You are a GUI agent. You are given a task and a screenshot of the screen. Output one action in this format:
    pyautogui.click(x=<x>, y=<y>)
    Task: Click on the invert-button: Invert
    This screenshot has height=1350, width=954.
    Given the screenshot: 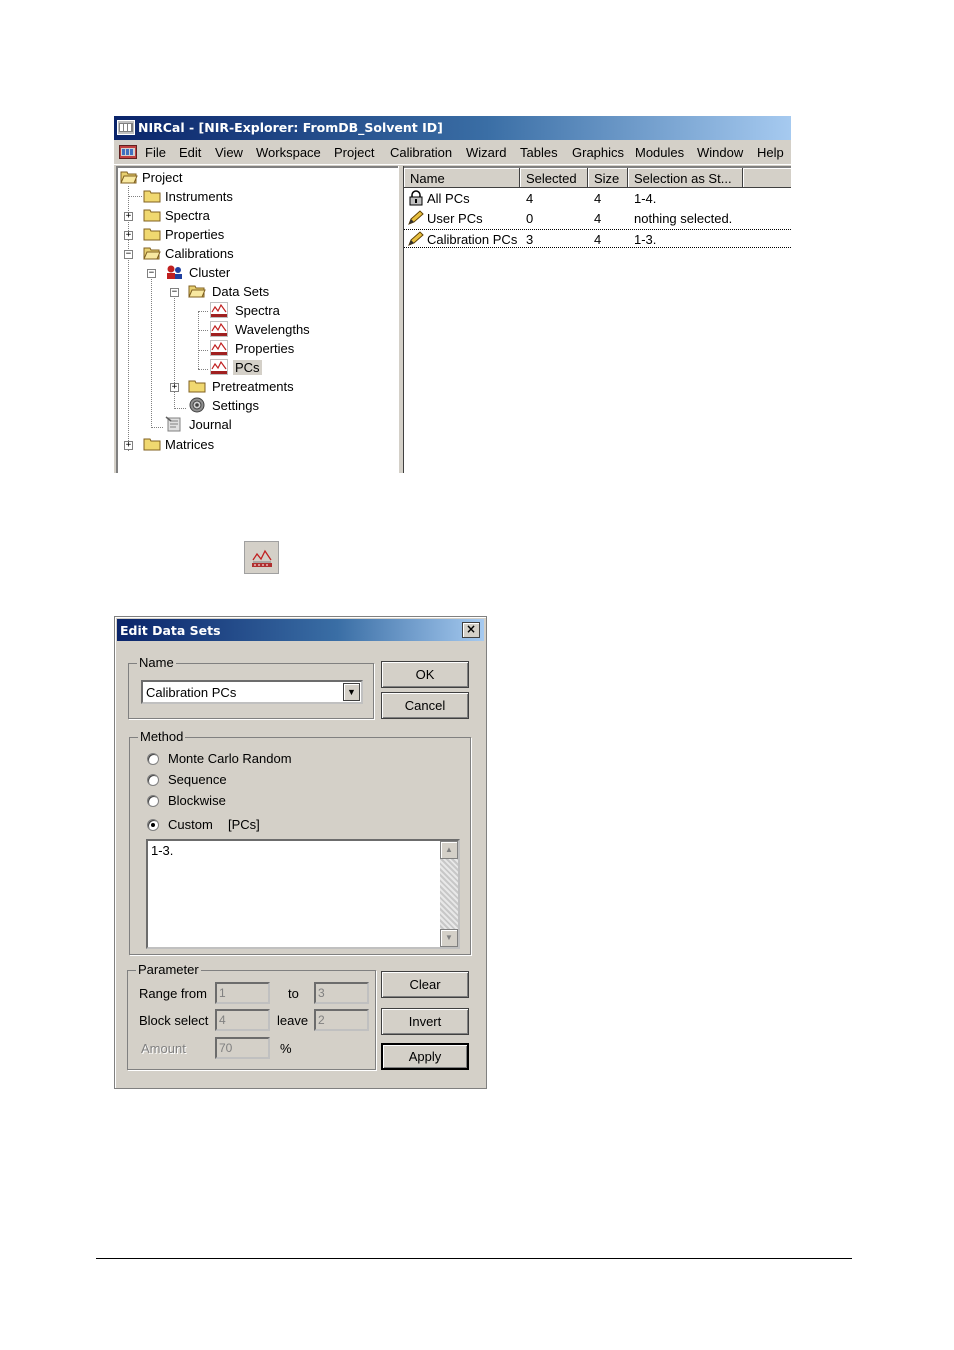 What is the action you would take?
    pyautogui.click(x=425, y=1021)
    